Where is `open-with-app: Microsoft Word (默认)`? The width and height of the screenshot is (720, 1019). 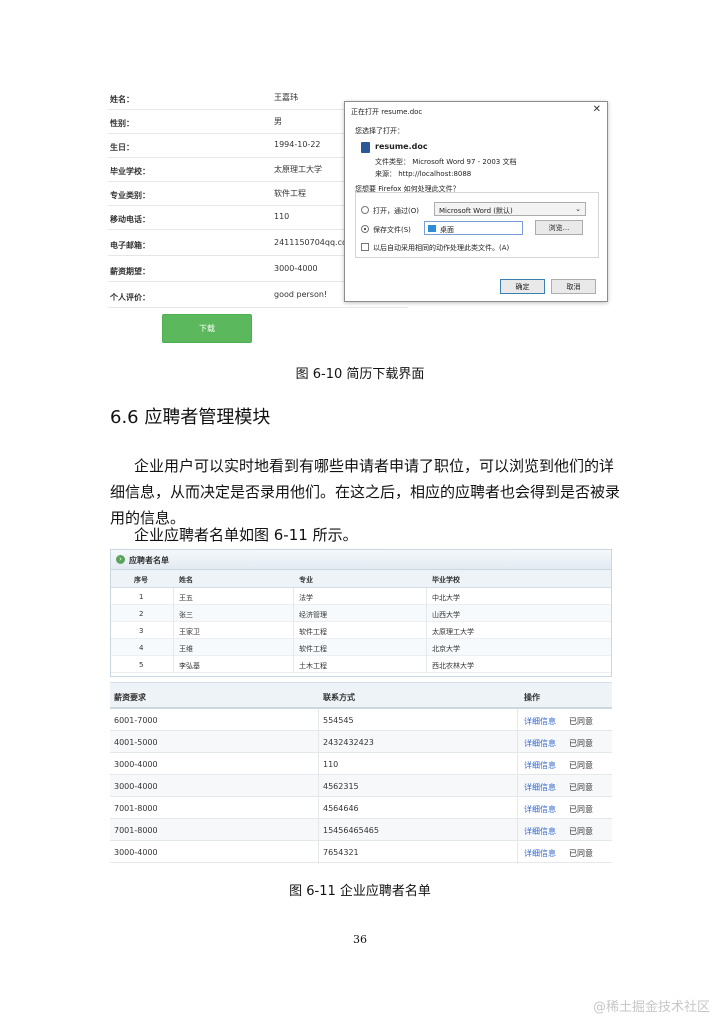
open-with-app: Microsoft Word (默认) is located at coordinates (476, 211).